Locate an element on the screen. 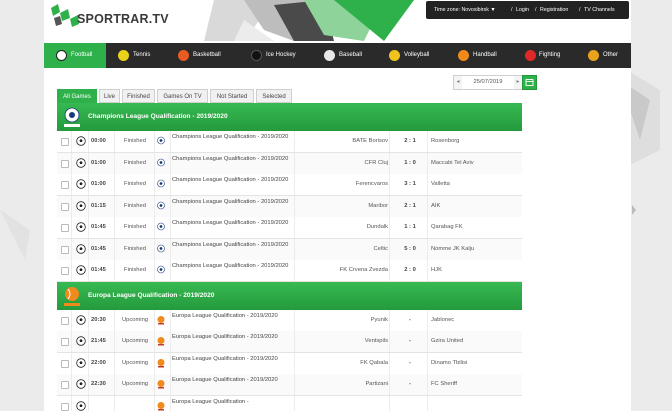 The image size is (672, 411). next-day-button: ▸ is located at coordinates (518, 82).